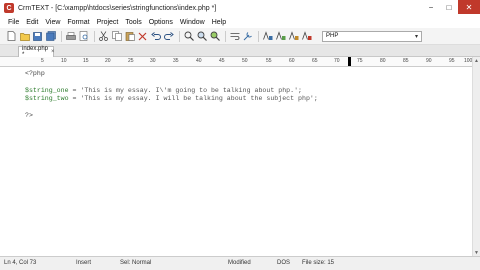  Describe the element at coordinates (36, 52) in the screenshot. I see `tab-index-php: index.php * ×` at that location.